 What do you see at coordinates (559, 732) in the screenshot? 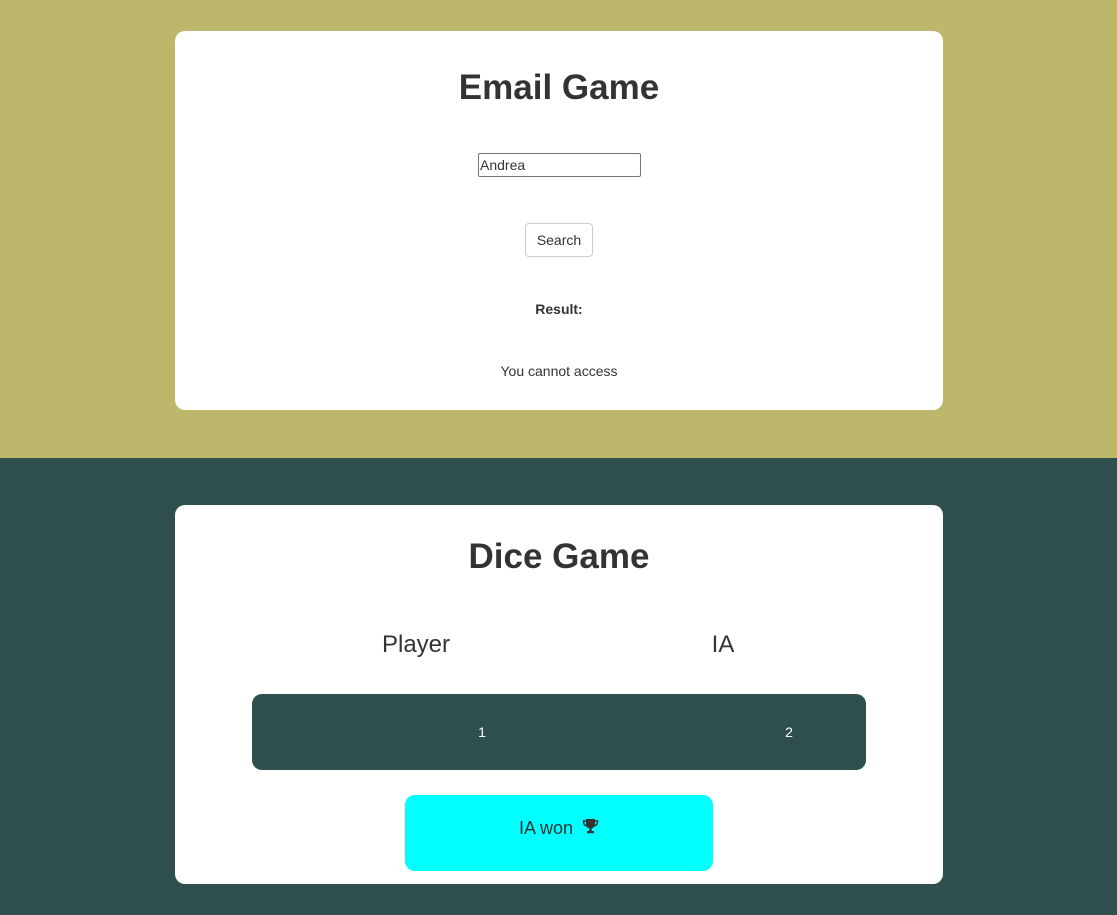
I see `scoreboard: 1 2` at bounding box center [559, 732].